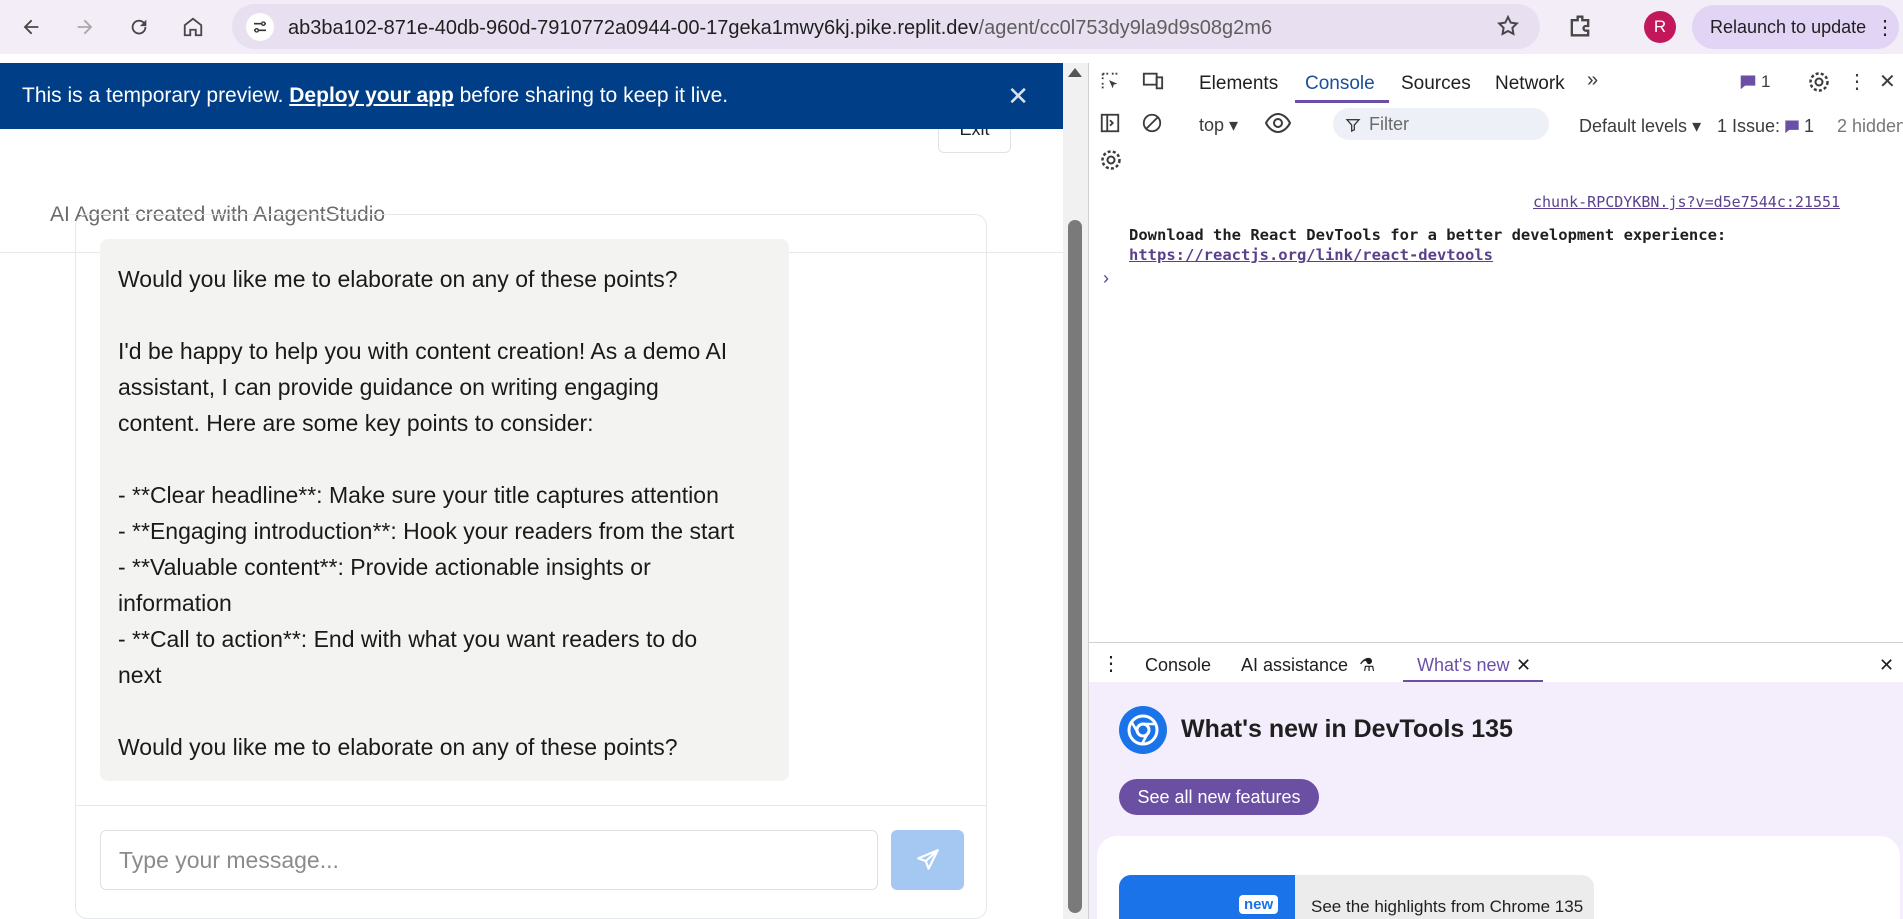  I want to click on log-levels-value: Default levels, so click(1633, 126).